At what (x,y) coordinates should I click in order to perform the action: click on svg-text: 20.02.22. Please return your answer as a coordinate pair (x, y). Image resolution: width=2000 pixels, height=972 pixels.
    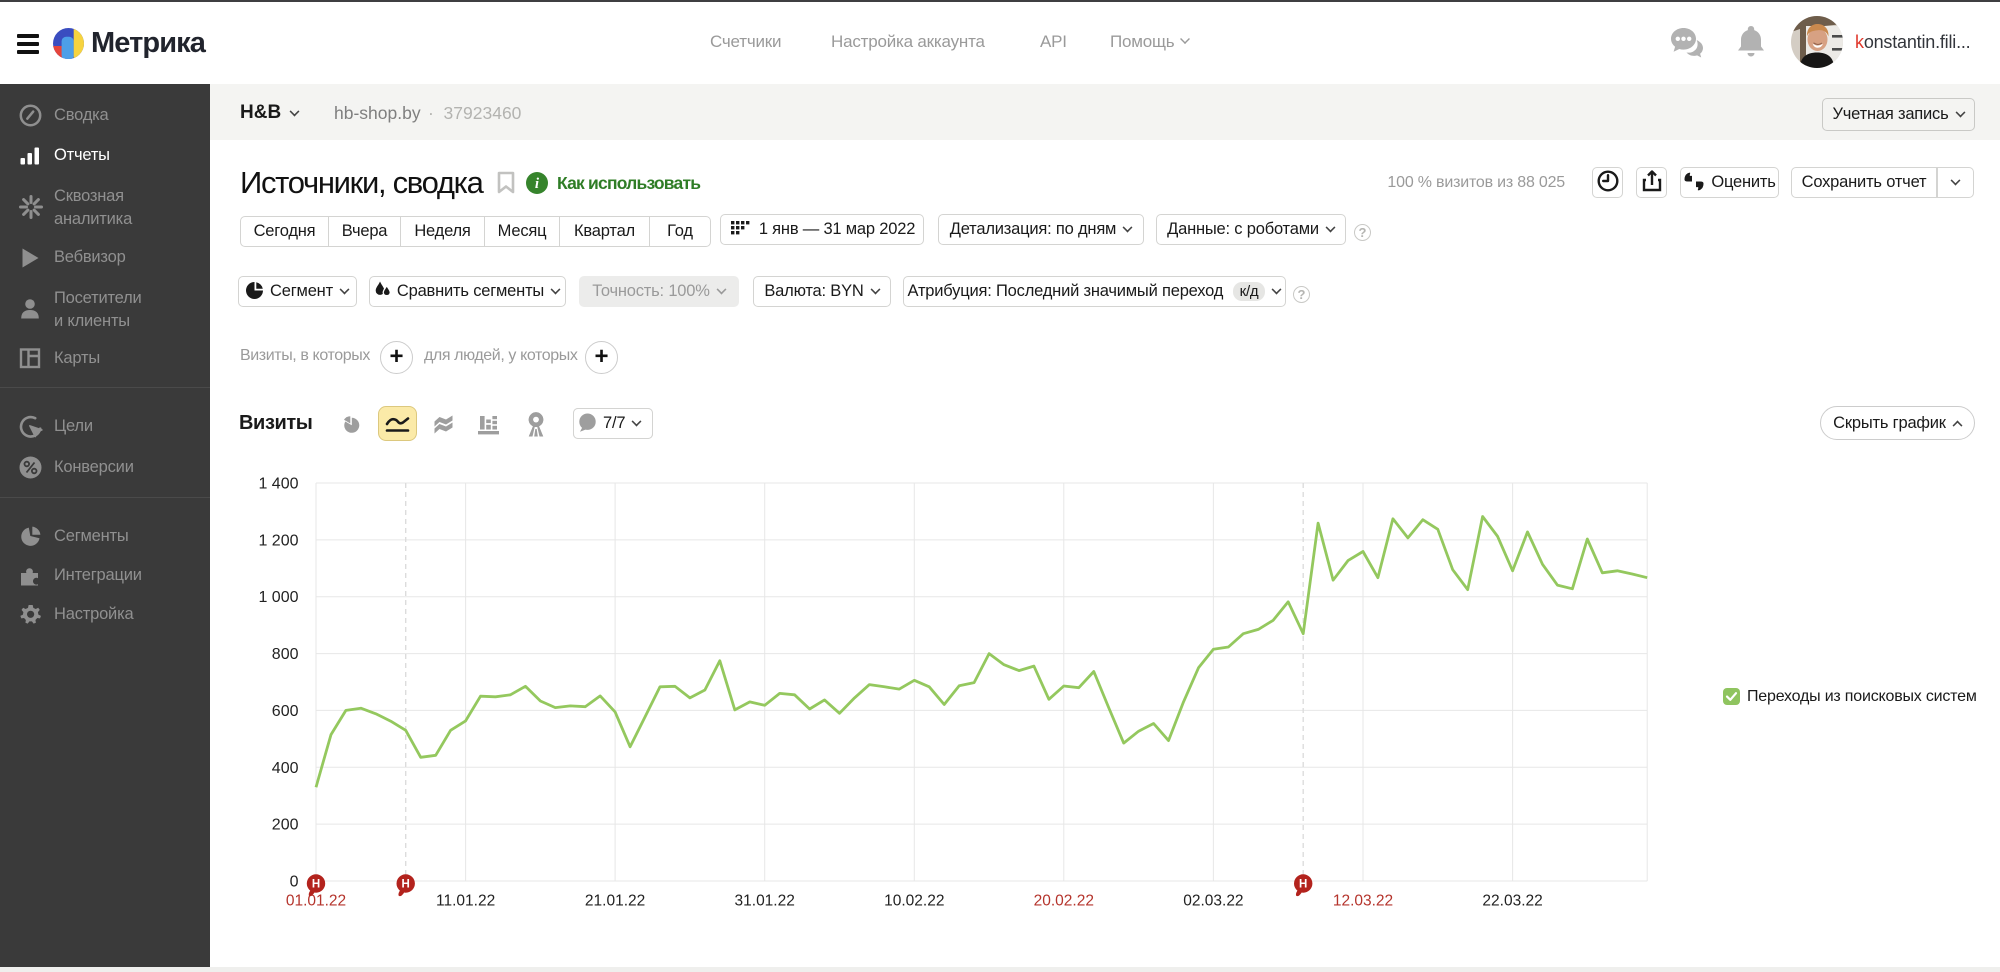
    Looking at the image, I should click on (1064, 901).